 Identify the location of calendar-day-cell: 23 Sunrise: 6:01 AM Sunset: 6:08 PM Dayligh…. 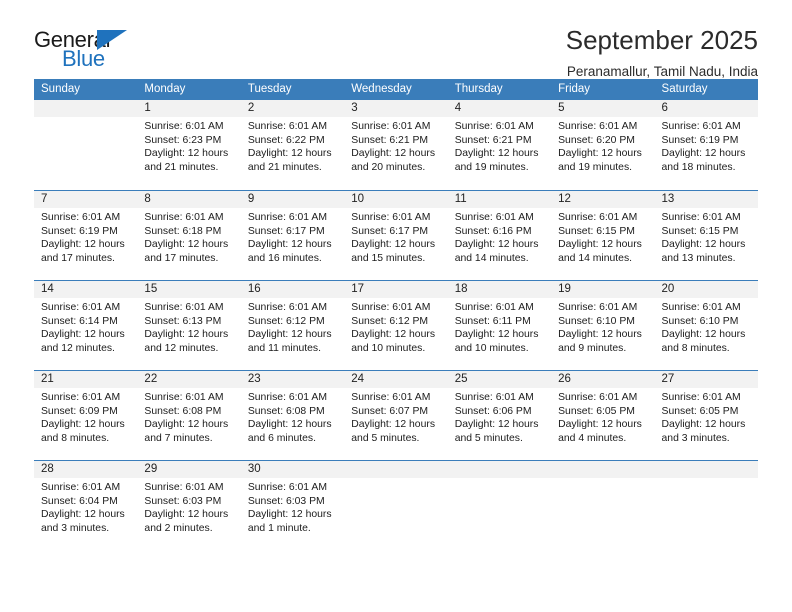
(292, 415).